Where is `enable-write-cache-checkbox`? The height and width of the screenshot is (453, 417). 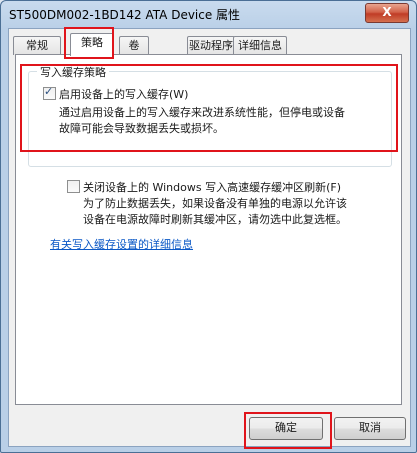
enable-write-cache-checkbox is located at coordinates (49, 92).